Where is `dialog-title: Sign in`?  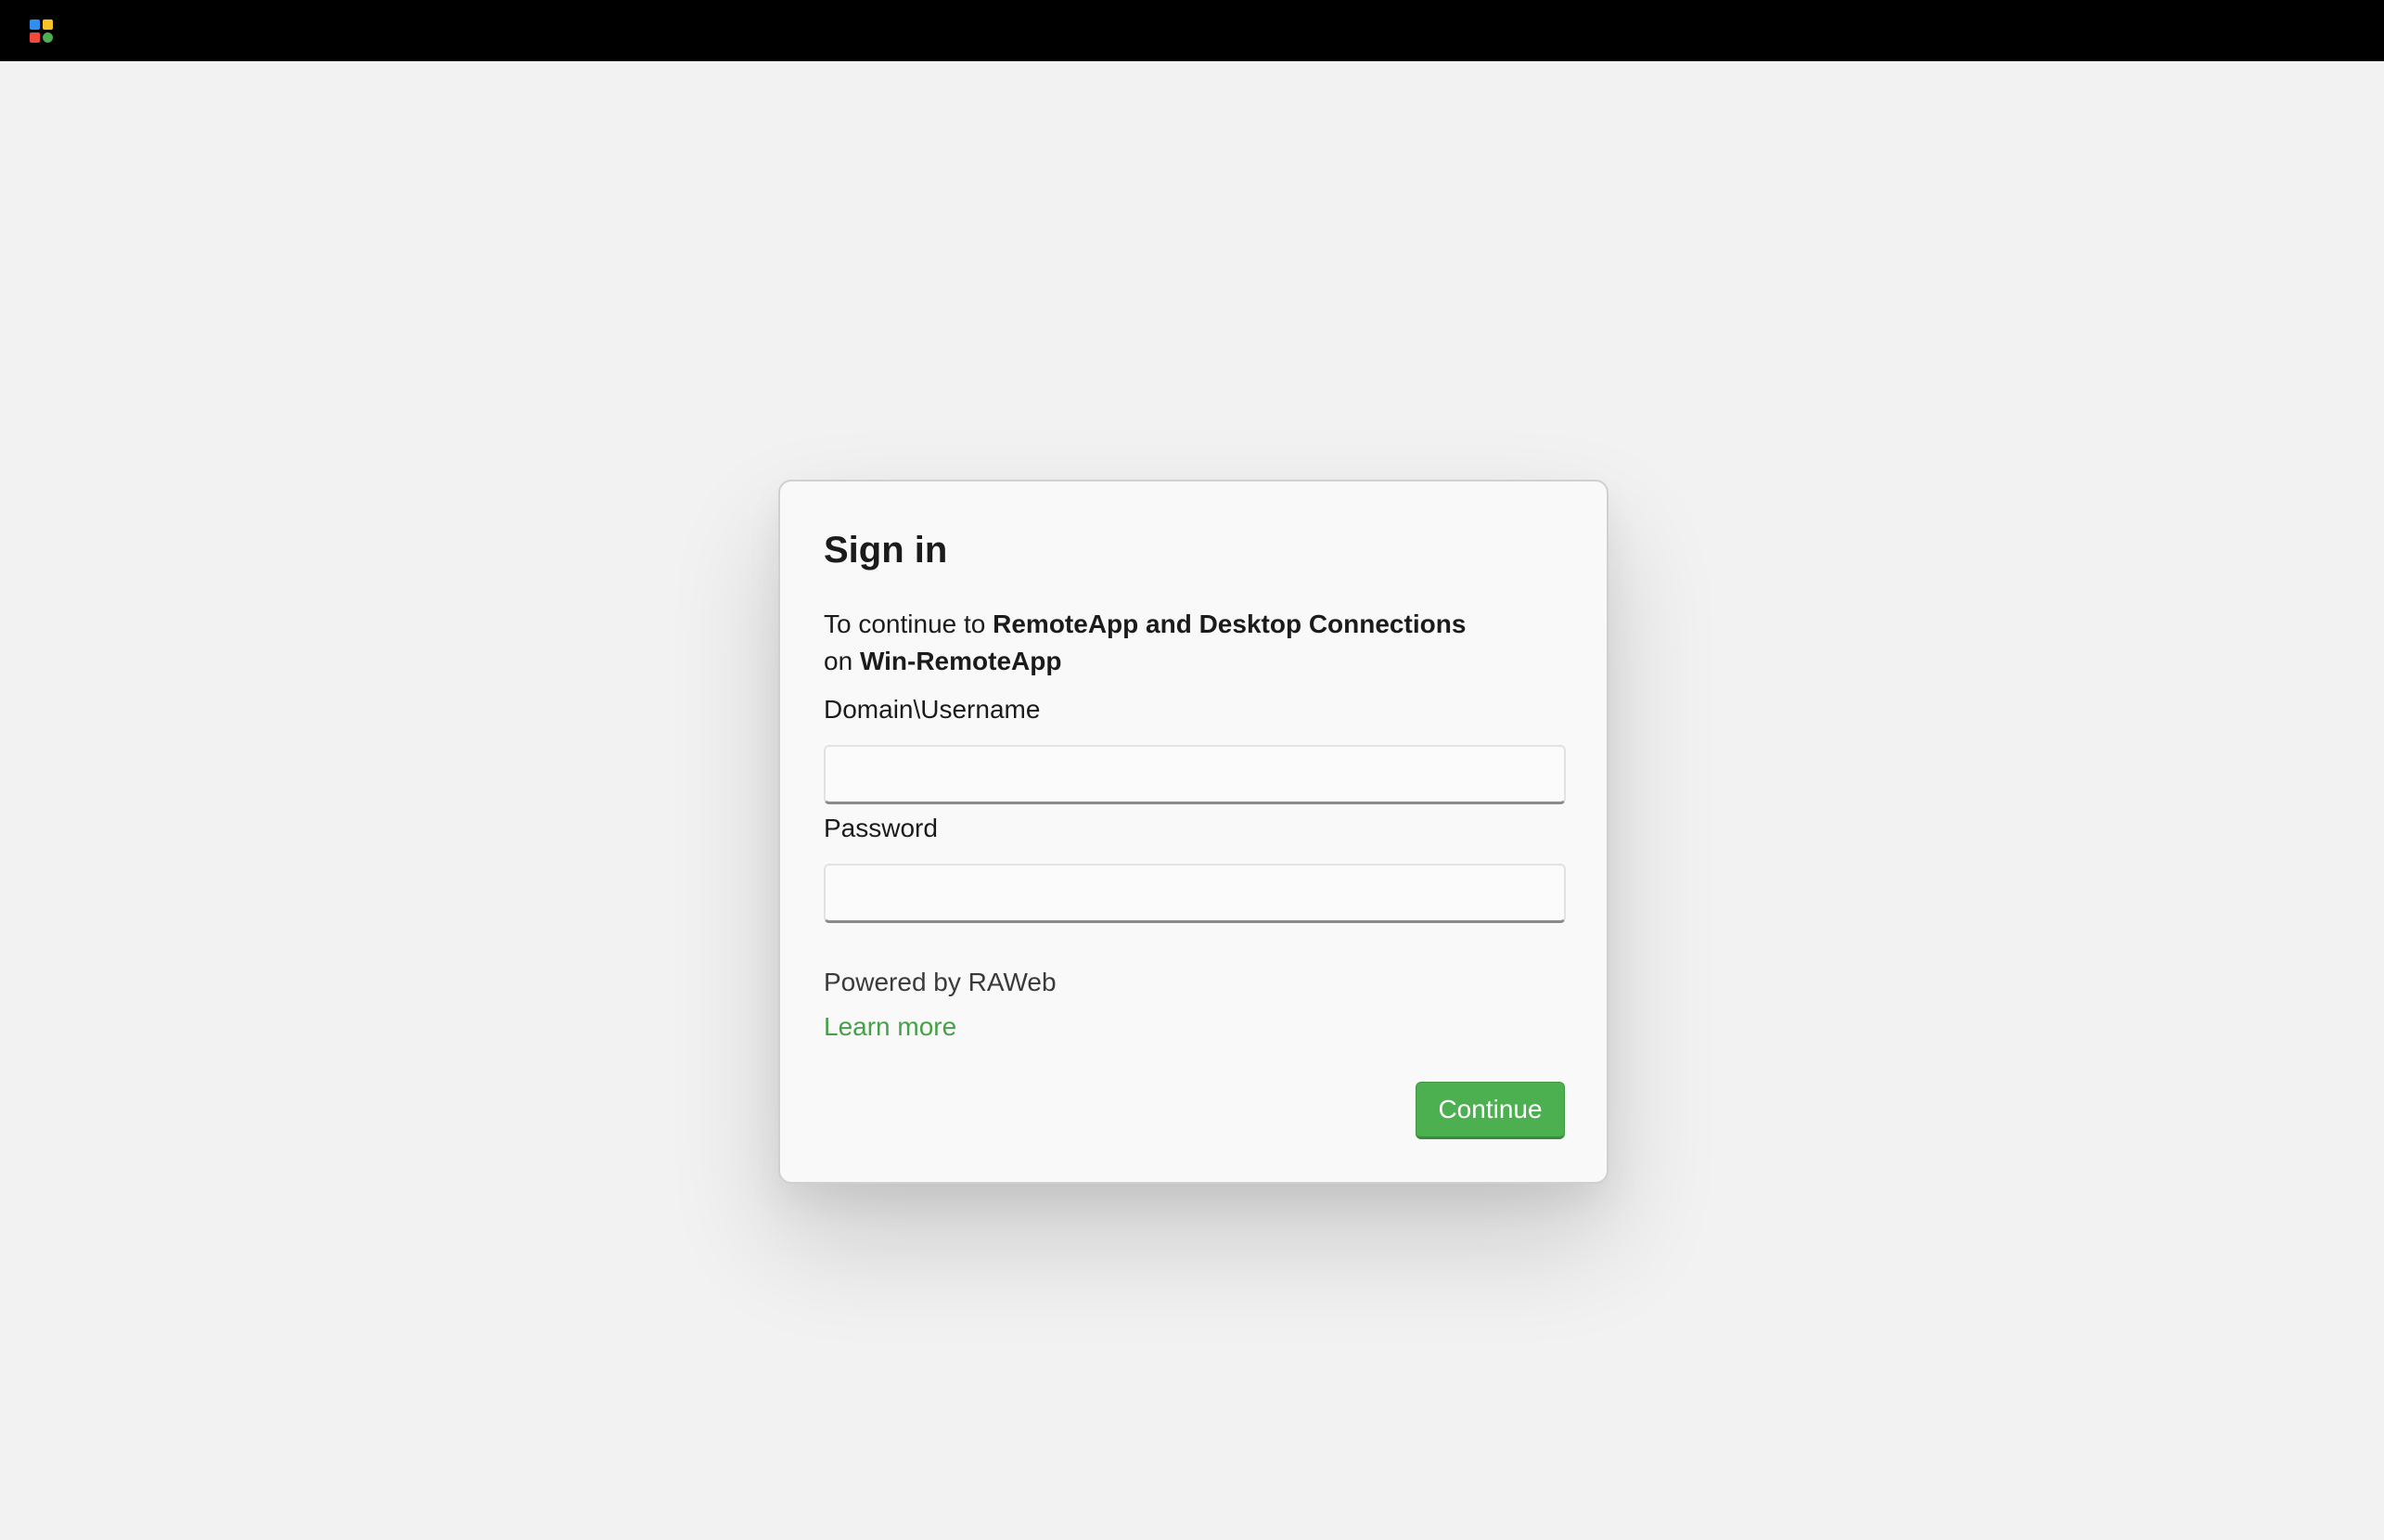
dialog-title: Sign in is located at coordinates (886, 550).